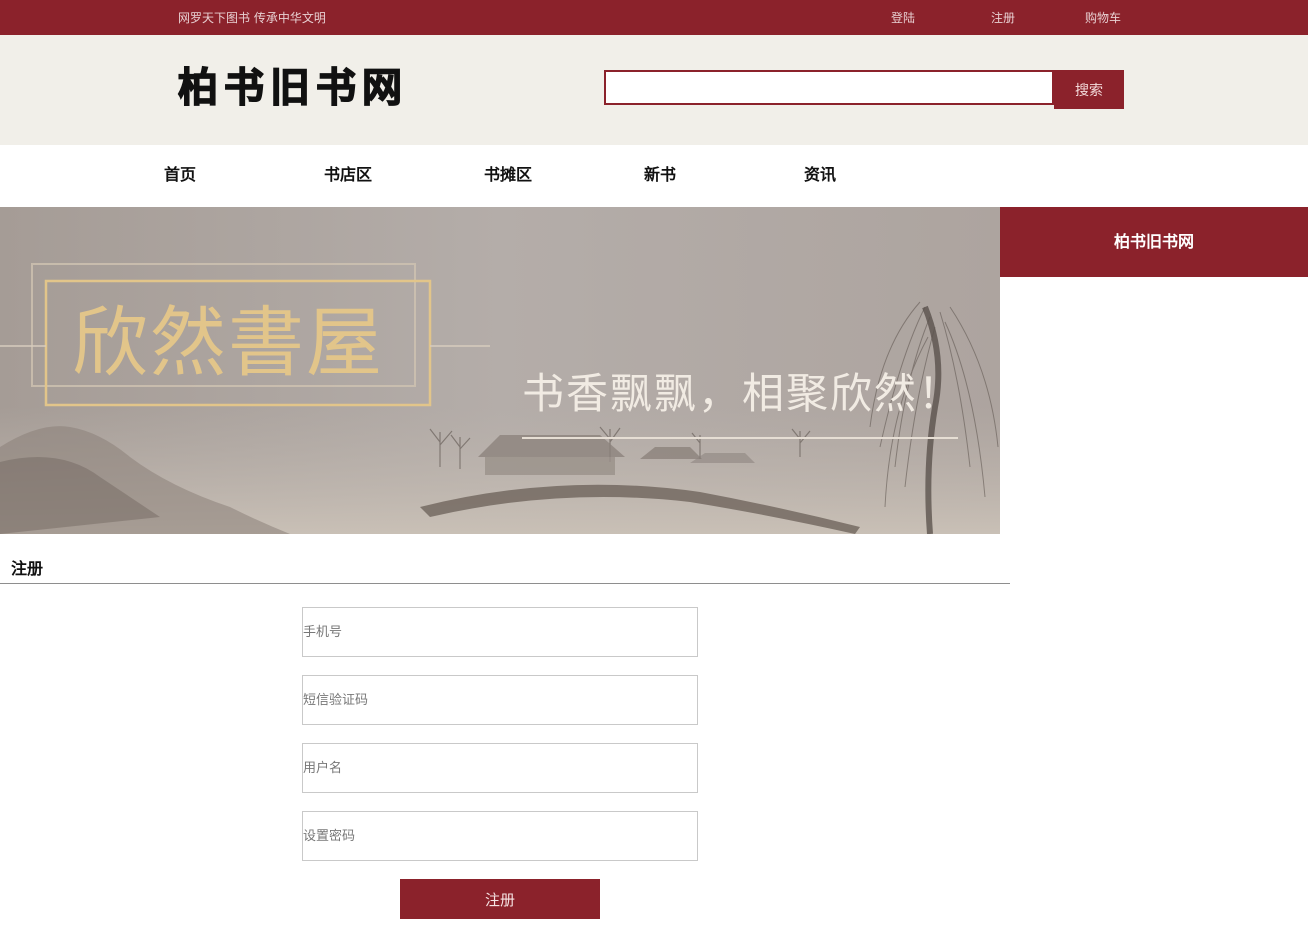 This screenshot has height=941, width=1308. Describe the element at coordinates (500, 700) in the screenshot. I see `sms-code-field` at that location.